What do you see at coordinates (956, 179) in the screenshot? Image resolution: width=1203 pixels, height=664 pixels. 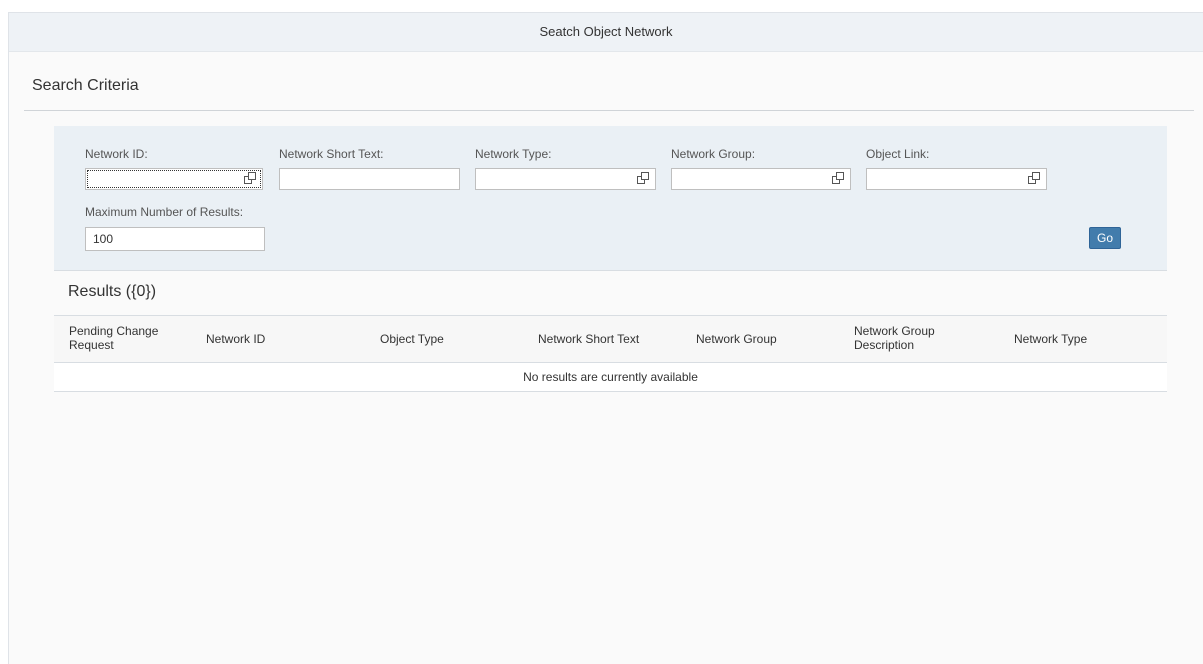 I see `object-link-input` at bounding box center [956, 179].